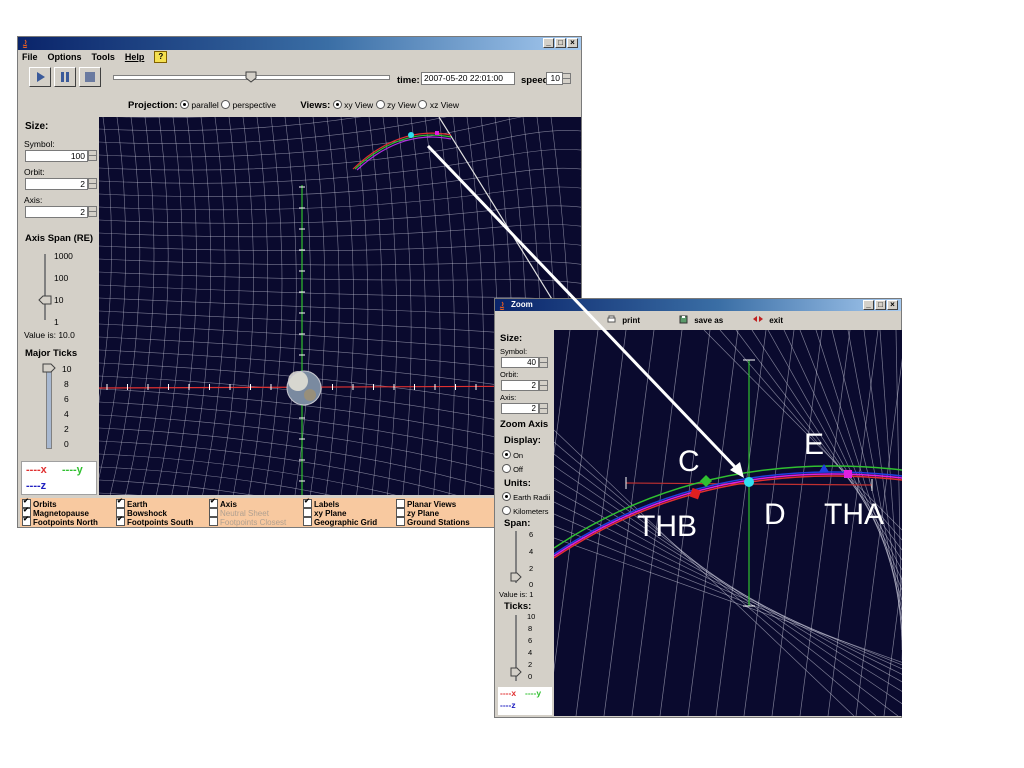  What do you see at coordinates (59, 172) in the screenshot?
I see `size-group: Size: Symbol: 100 Orbit: 2 Axis: 2` at bounding box center [59, 172].